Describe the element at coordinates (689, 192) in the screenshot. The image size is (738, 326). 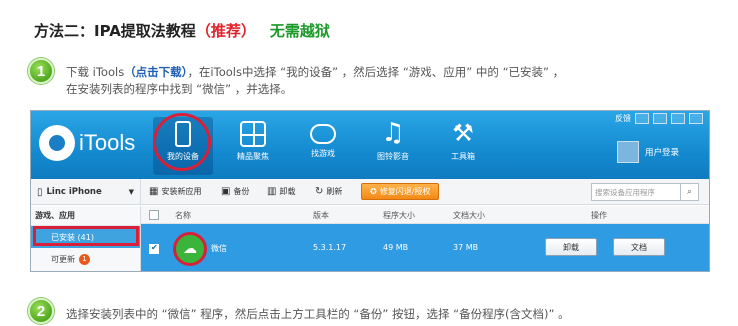
I see `search-icon: ⌕` at that location.